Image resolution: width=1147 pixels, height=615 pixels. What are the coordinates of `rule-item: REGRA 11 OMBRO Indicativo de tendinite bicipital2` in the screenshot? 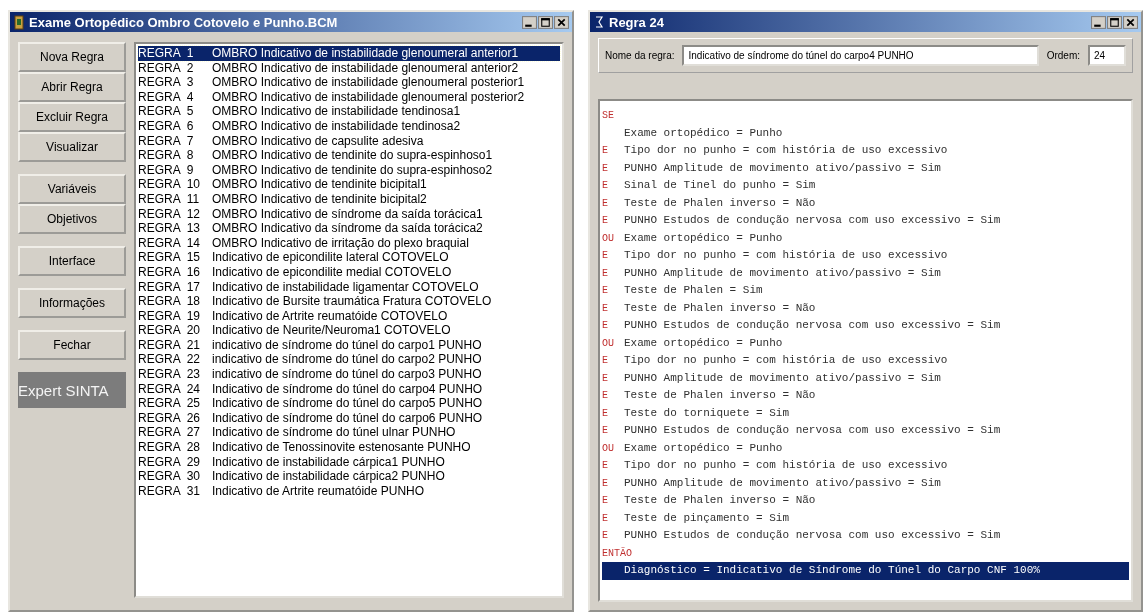 It's located at (349, 199).